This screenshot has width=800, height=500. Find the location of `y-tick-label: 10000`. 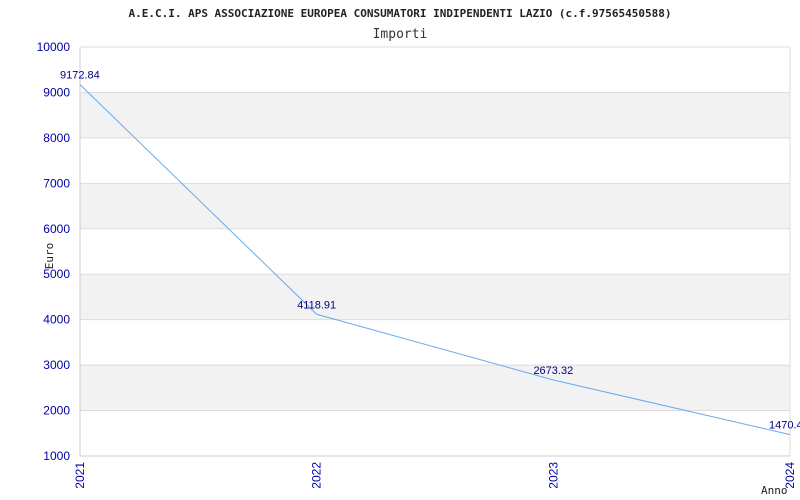

y-tick-label: 10000 is located at coordinates (54, 47).